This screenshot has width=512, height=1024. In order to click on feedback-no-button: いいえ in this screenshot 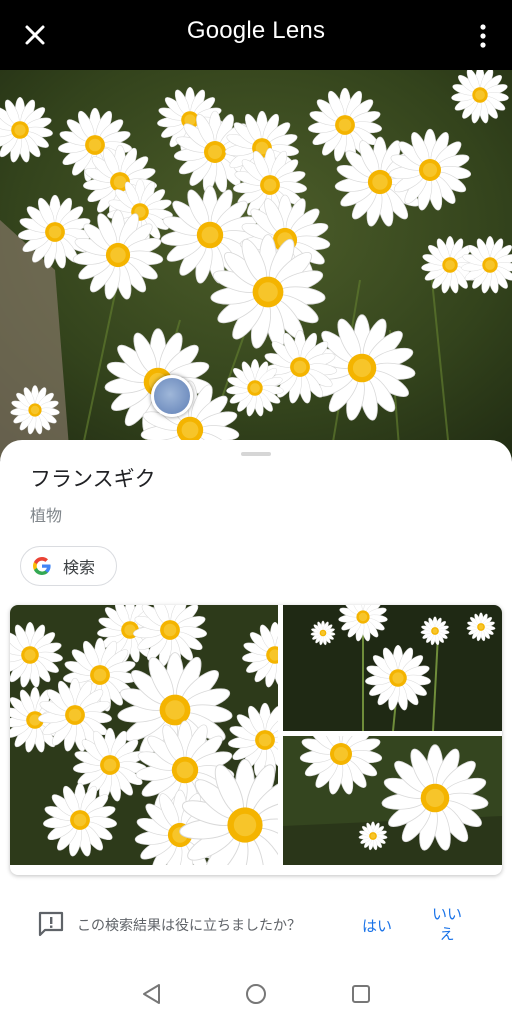, I will do `click(447, 924)`.